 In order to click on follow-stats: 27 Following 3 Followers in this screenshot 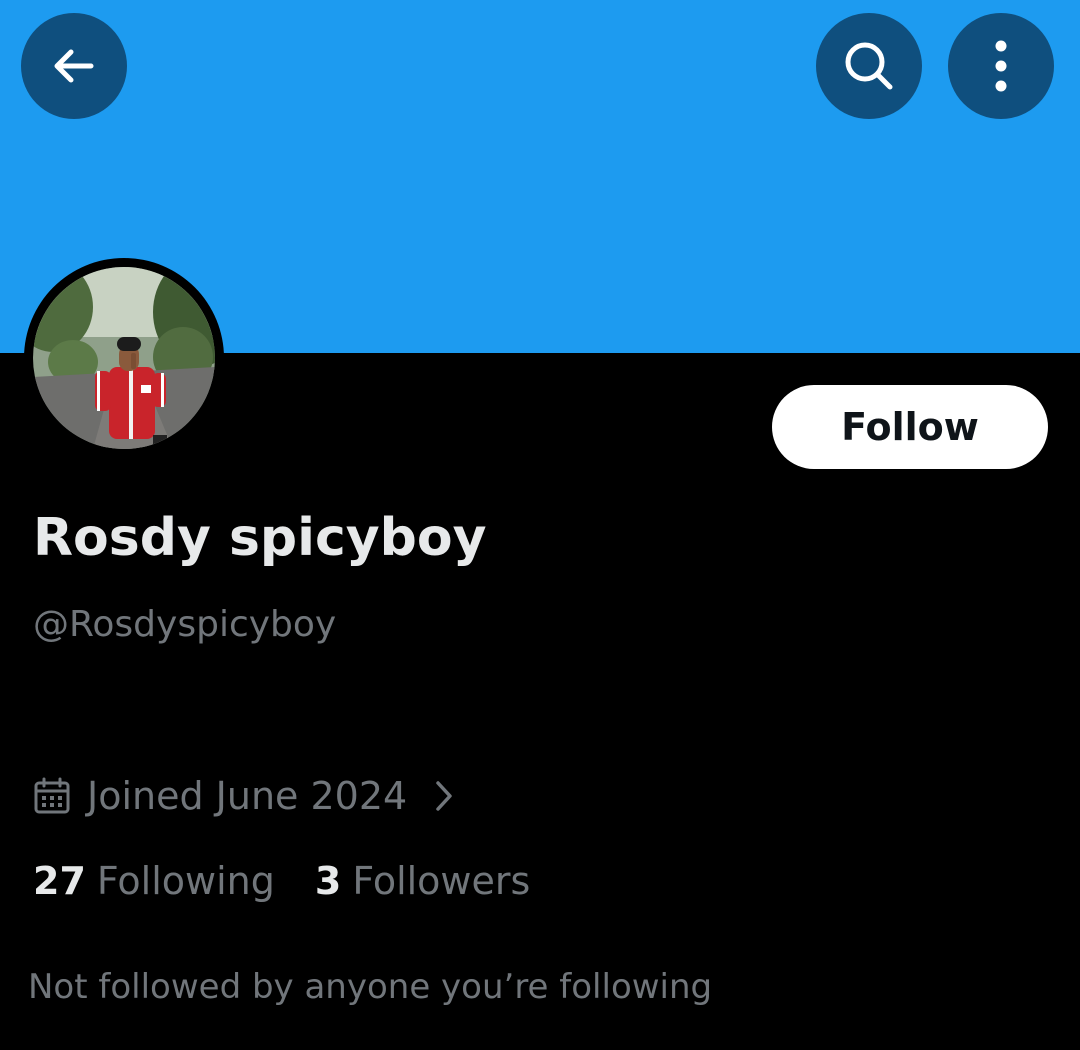, I will do `click(281, 881)`.